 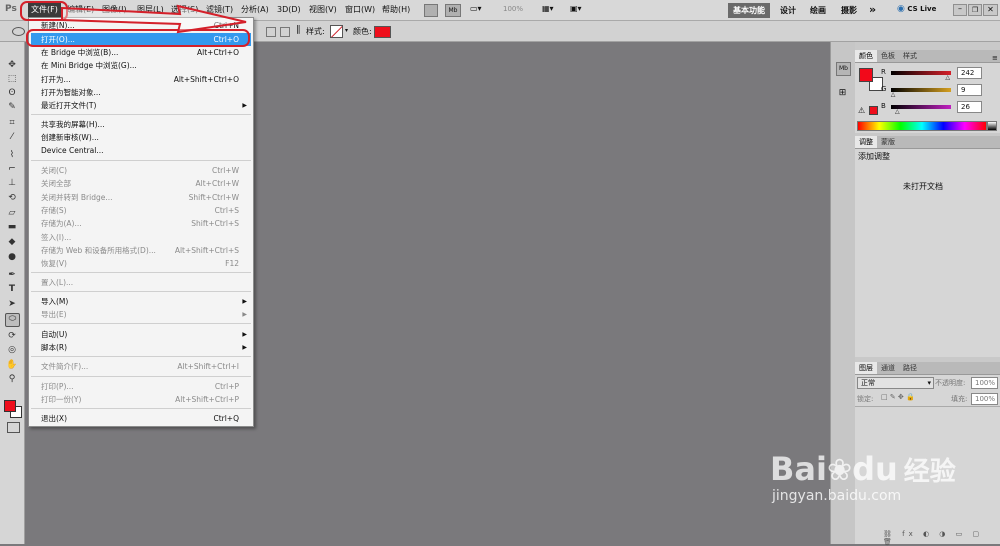 I want to click on mini-bridge-panel-icon: Mb, so click(x=843, y=69).